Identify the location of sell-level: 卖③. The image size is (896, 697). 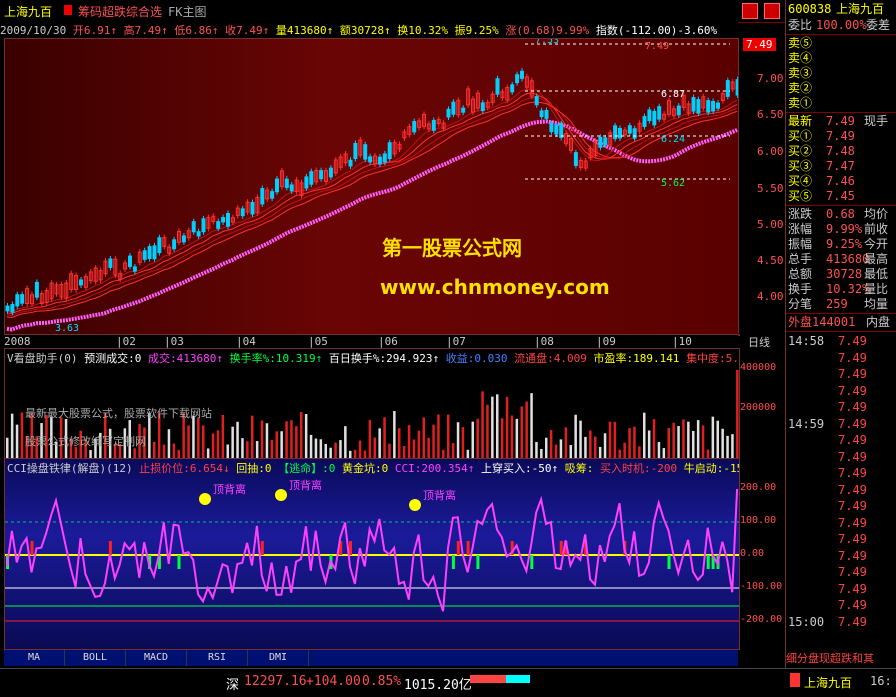
(800, 73).